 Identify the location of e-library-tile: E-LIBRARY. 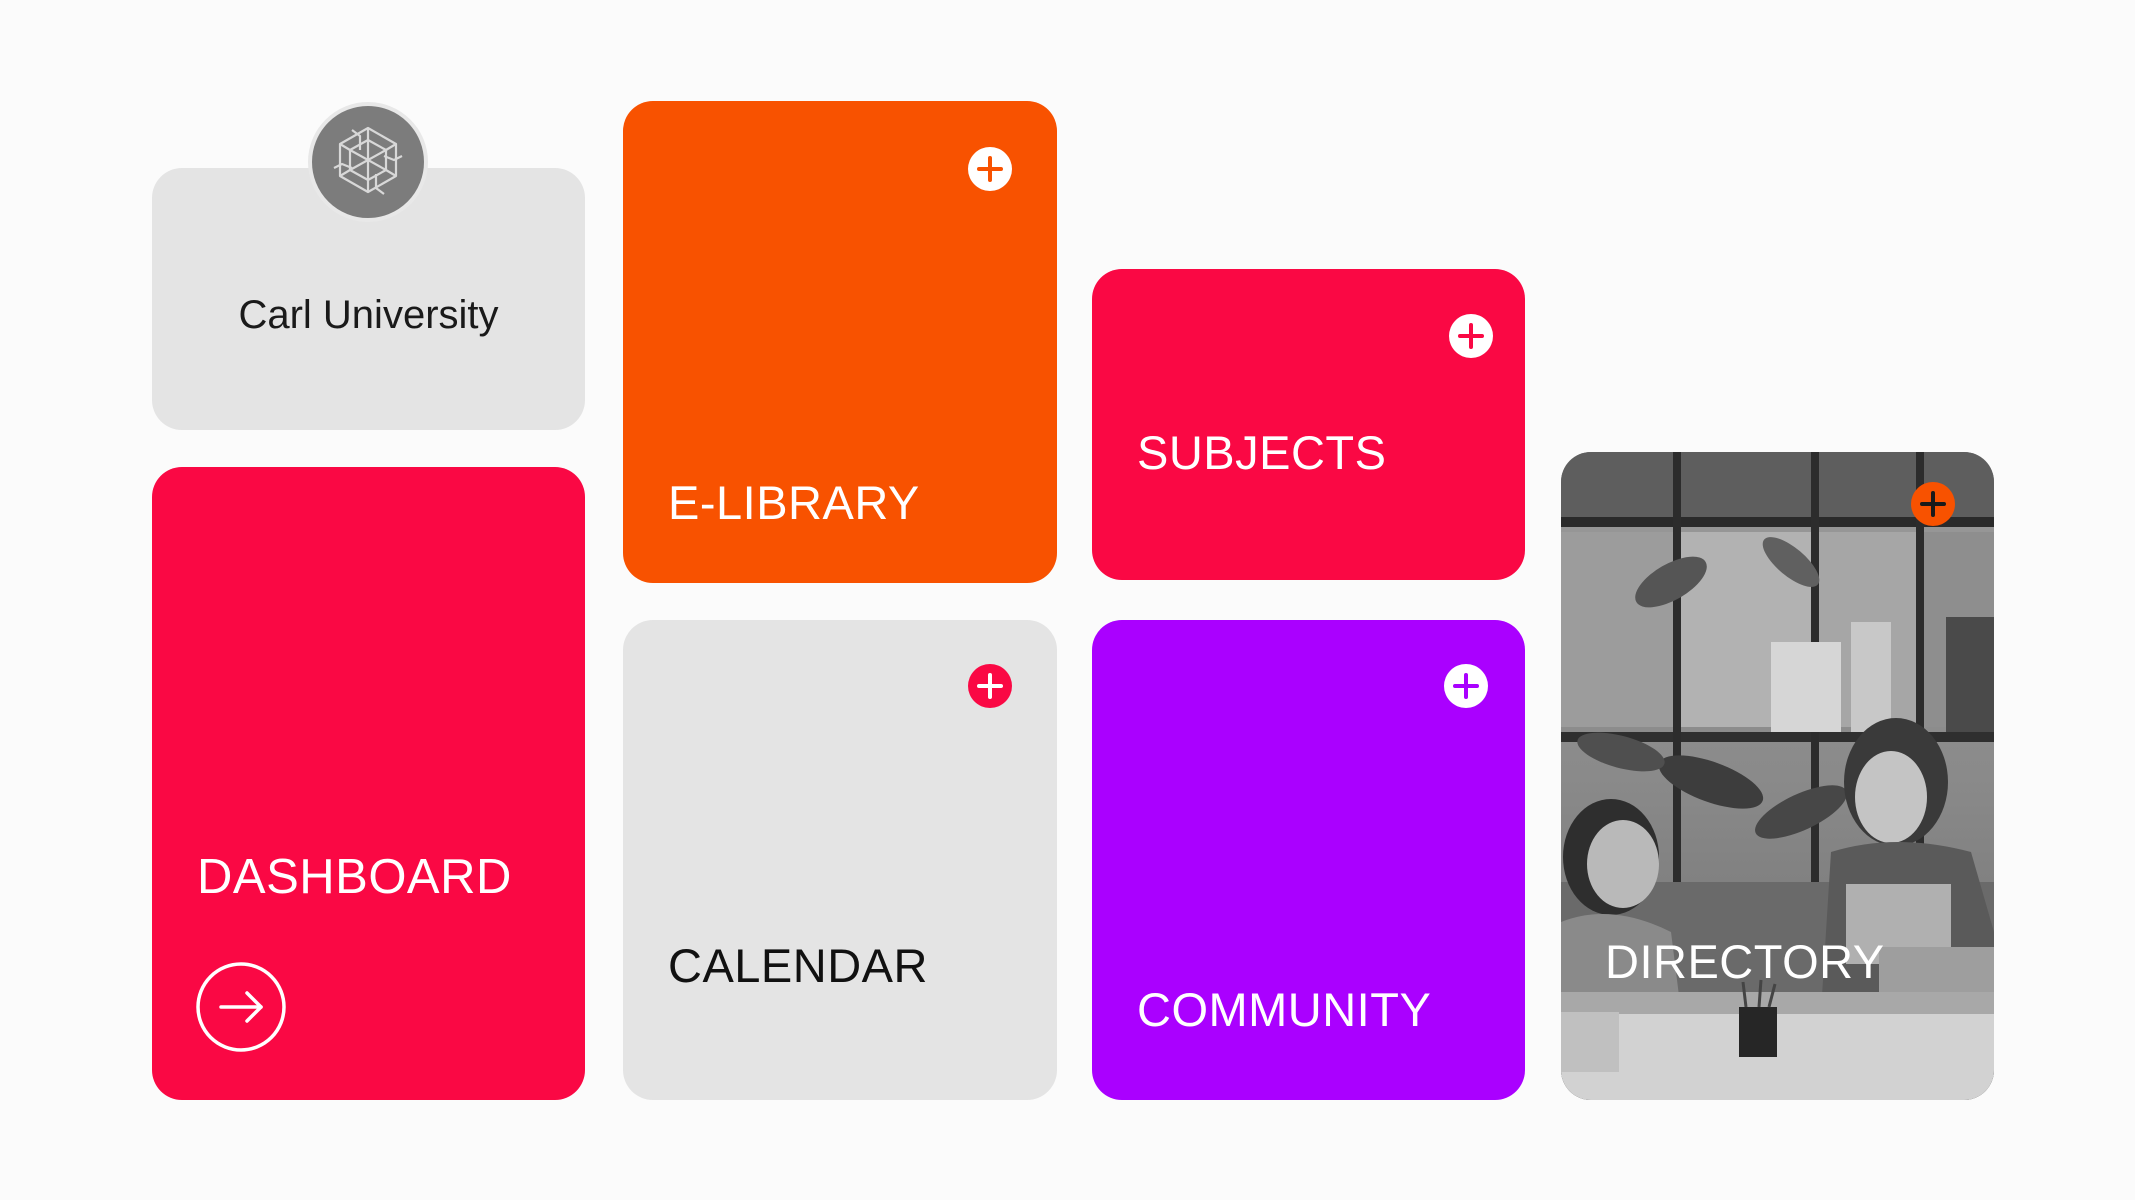
(840, 342).